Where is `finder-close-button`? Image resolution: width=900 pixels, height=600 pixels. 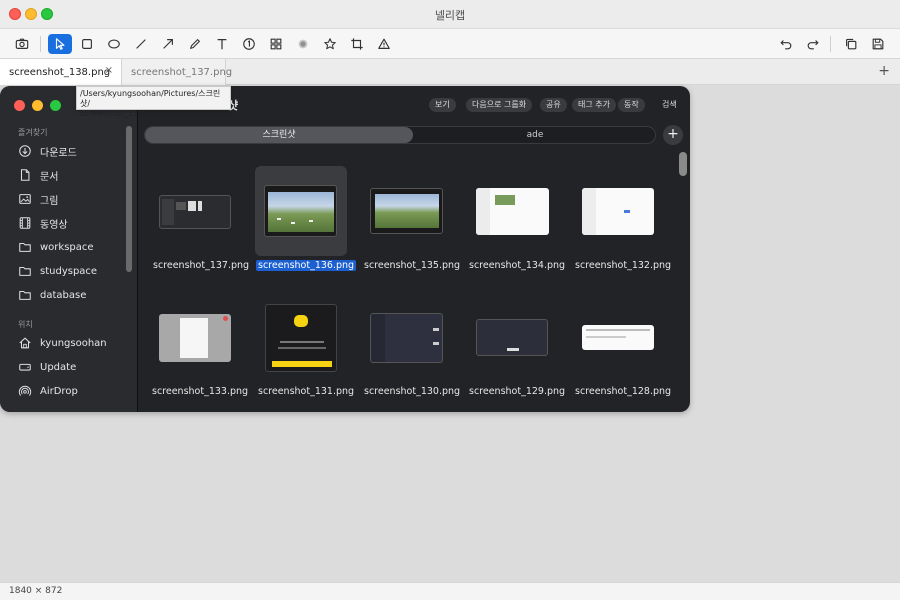
finder-close-button is located at coordinates (19, 105).